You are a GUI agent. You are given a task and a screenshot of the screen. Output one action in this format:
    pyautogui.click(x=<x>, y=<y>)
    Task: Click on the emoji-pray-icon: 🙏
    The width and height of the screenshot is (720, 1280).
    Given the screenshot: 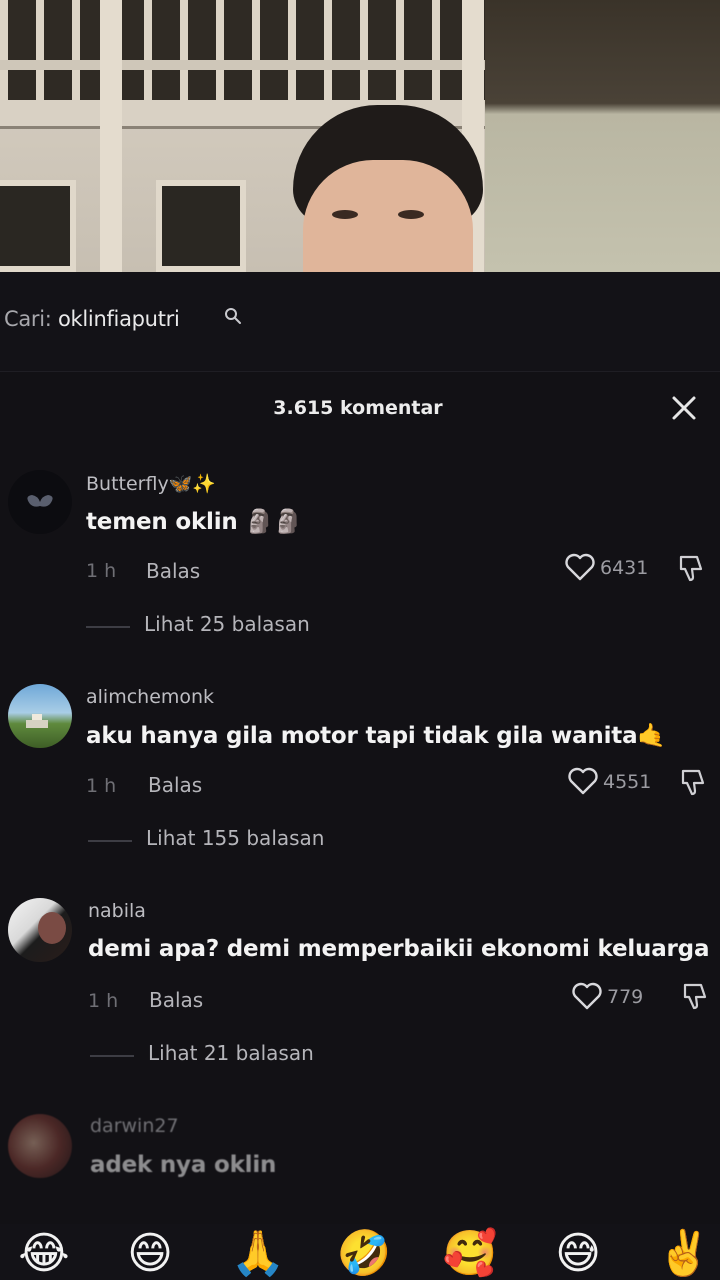 What is the action you would take?
    pyautogui.click(x=258, y=1254)
    